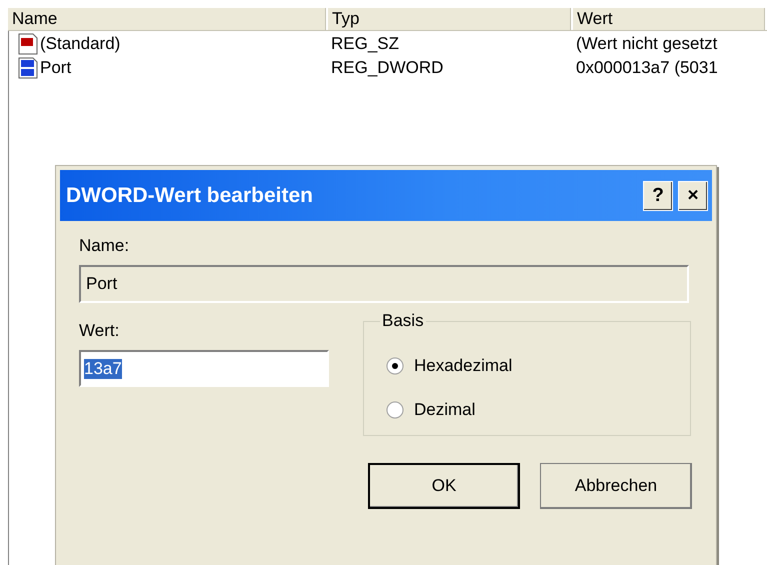 This screenshot has width=767, height=565. What do you see at coordinates (670, 19) in the screenshot?
I see `column-header: Wert` at bounding box center [670, 19].